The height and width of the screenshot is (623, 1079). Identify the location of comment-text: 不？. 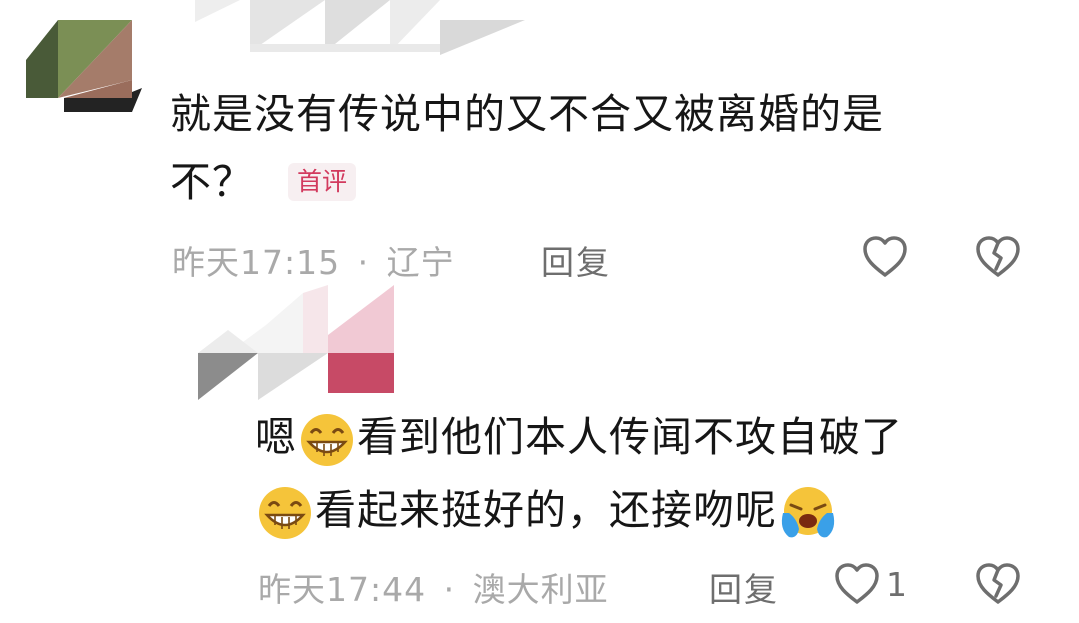
(212, 182).